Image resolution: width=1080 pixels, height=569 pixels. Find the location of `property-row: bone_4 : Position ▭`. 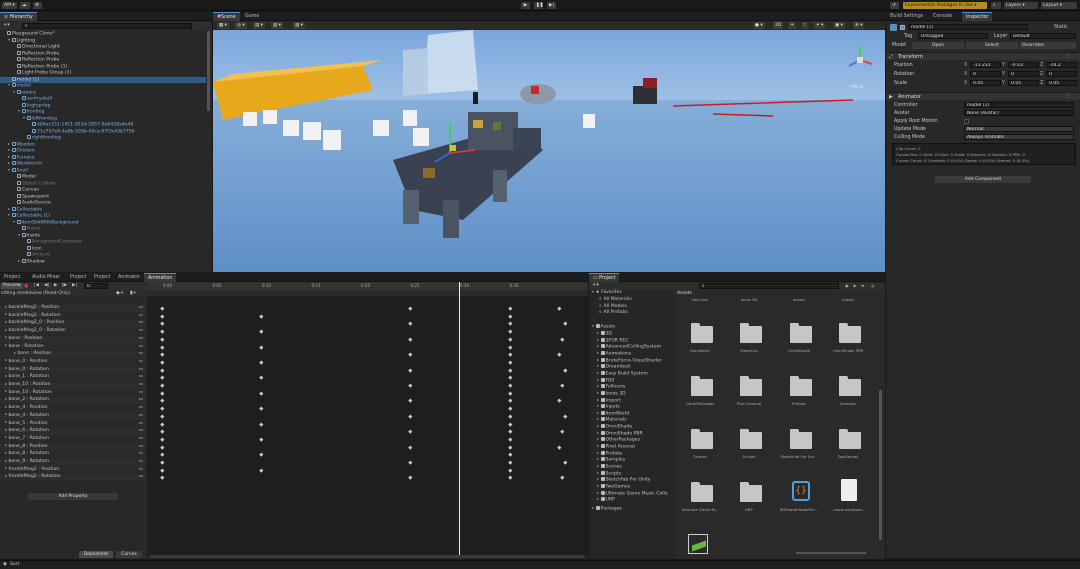

property-row: bone_4 : Position ▭ is located at coordinates (73, 408).